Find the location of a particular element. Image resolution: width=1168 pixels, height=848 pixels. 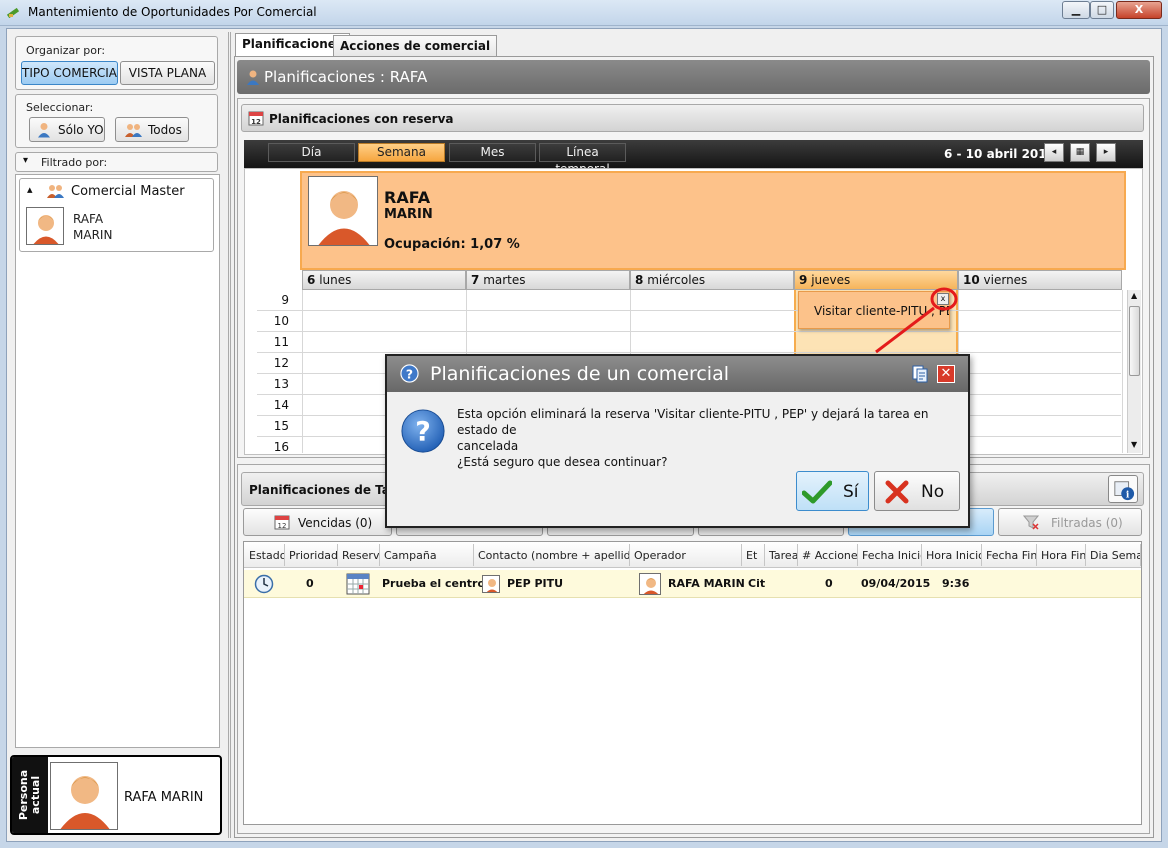

filtered-filter-button: Filtradas (0) is located at coordinates (1070, 522).